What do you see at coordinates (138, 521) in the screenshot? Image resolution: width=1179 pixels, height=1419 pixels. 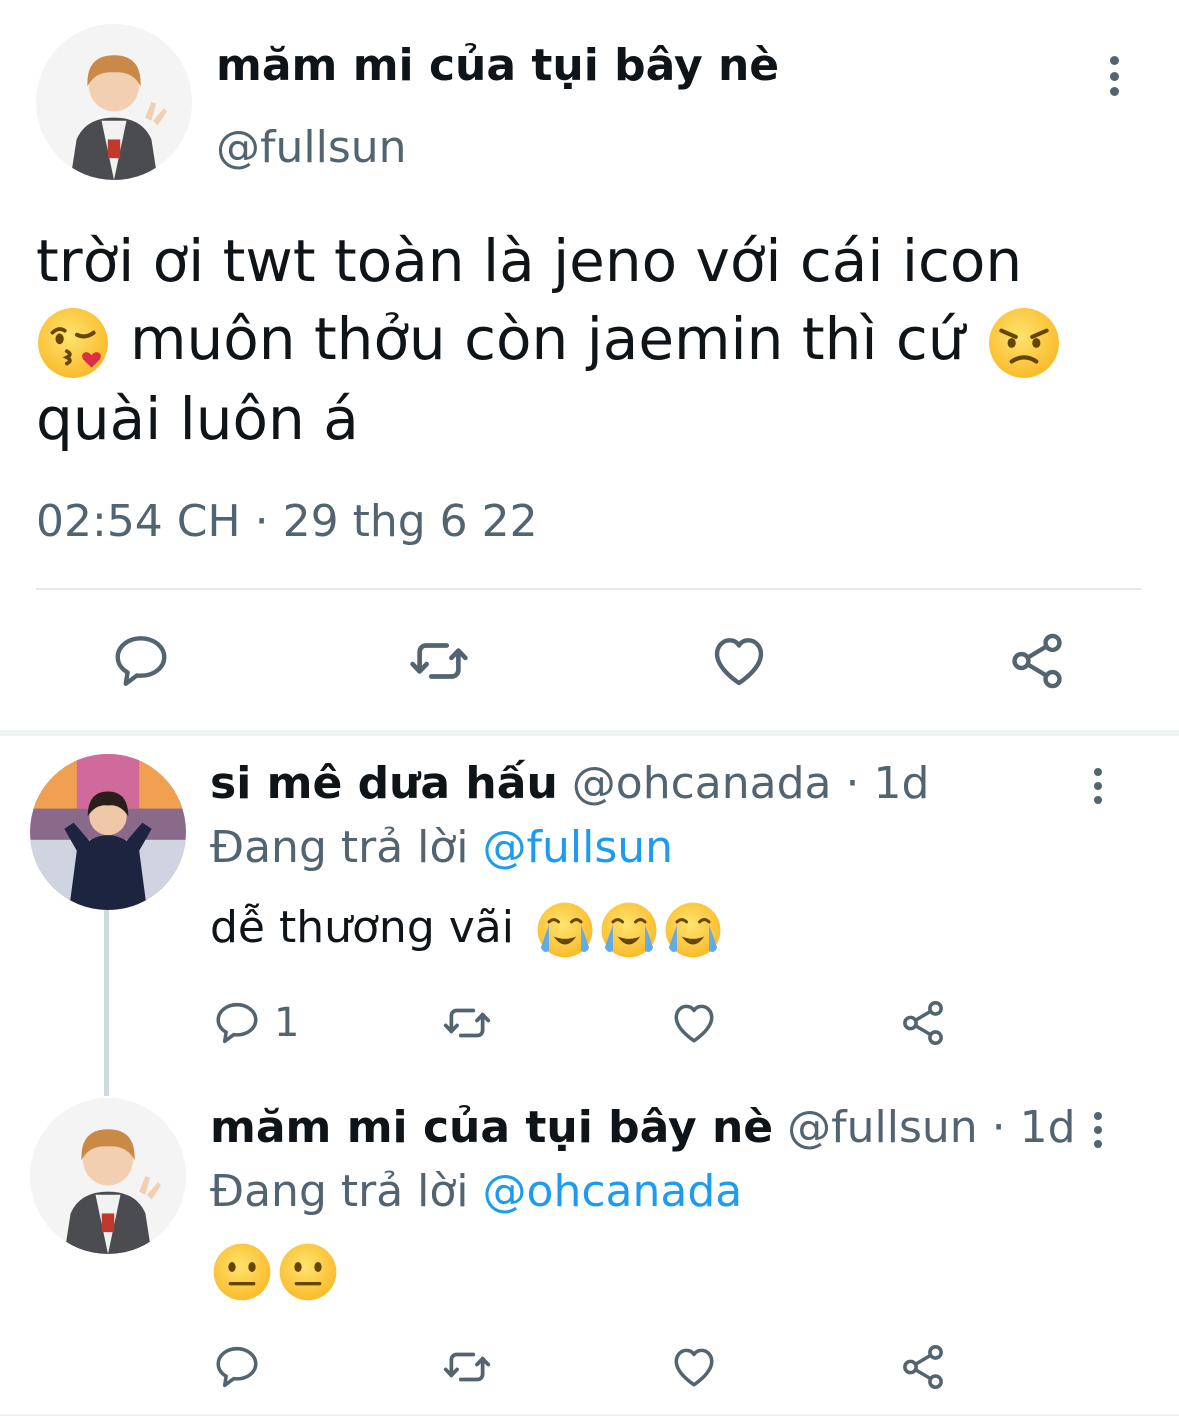 I see `tweet-time: 02:54 CH` at bounding box center [138, 521].